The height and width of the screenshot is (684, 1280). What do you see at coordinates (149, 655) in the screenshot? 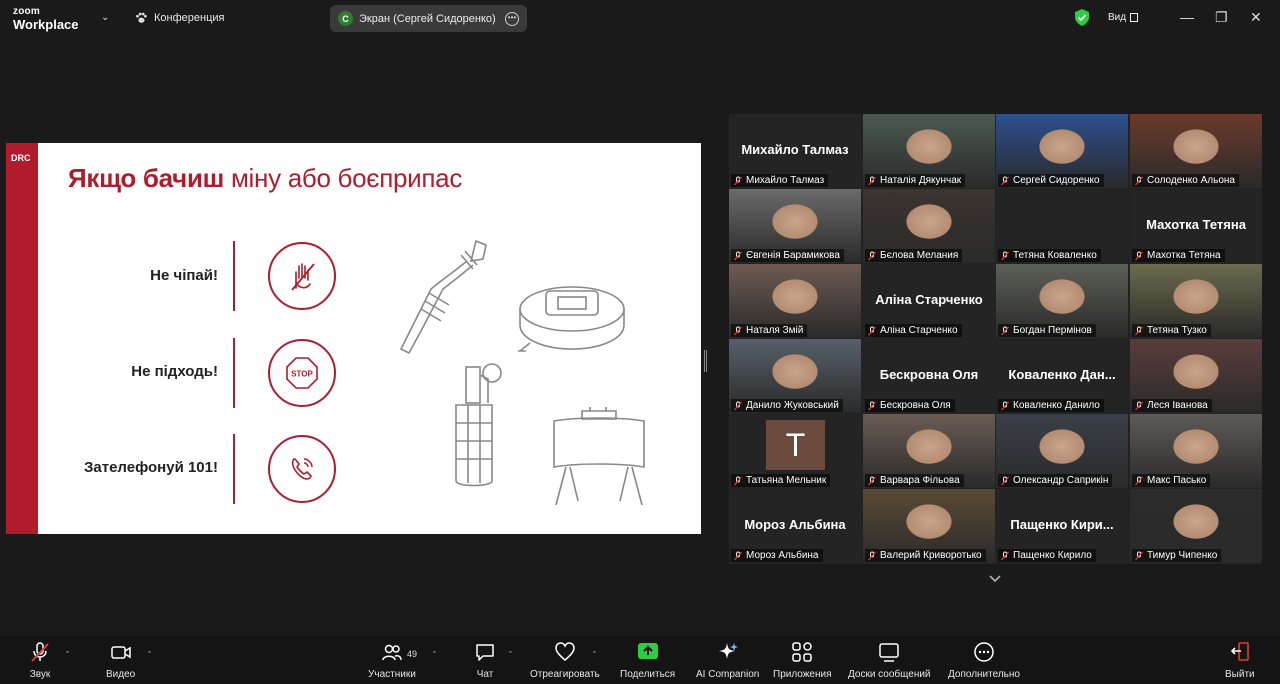
I see `video-options-caret: ˆ` at bounding box center [149, 655].